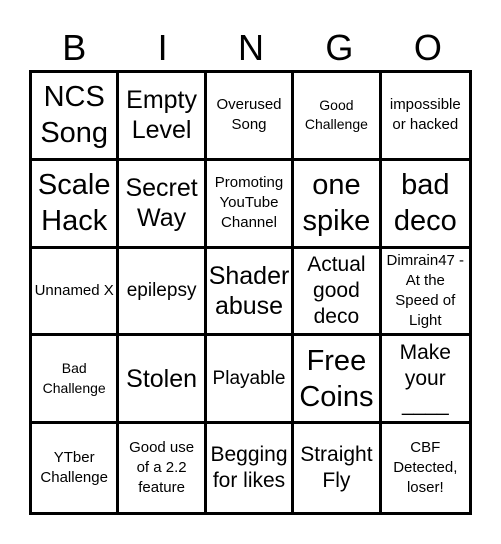 Image resolution: width=501 pixels, height=544 pixels. I want to click on bingo-cell-label: Unnamed X, so click(74, 290).